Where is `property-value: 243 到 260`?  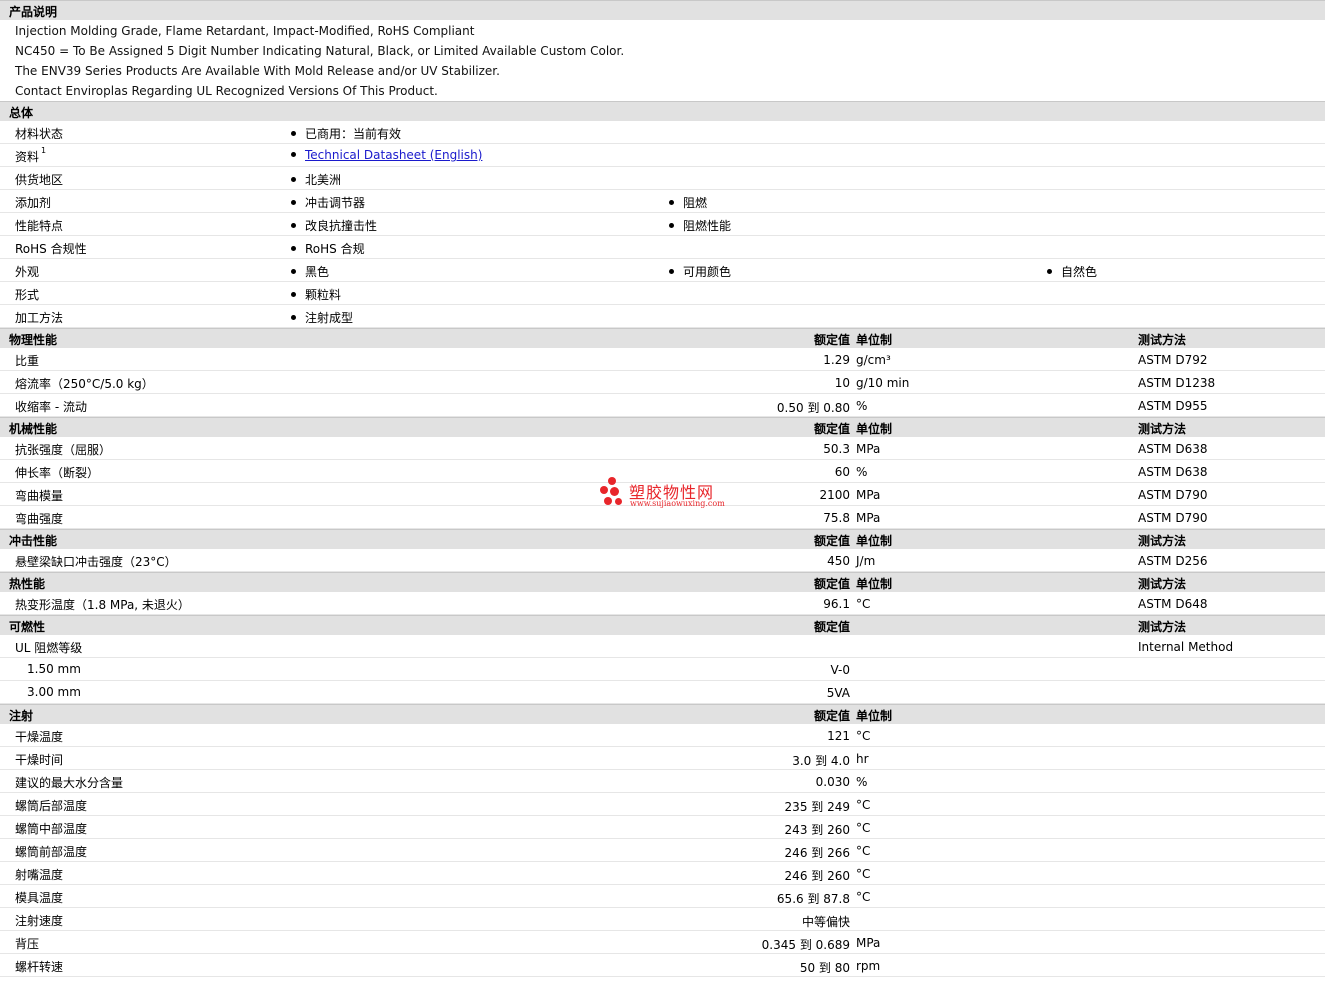
property-value: 243 到 260 is located at coordinates (817, 830).